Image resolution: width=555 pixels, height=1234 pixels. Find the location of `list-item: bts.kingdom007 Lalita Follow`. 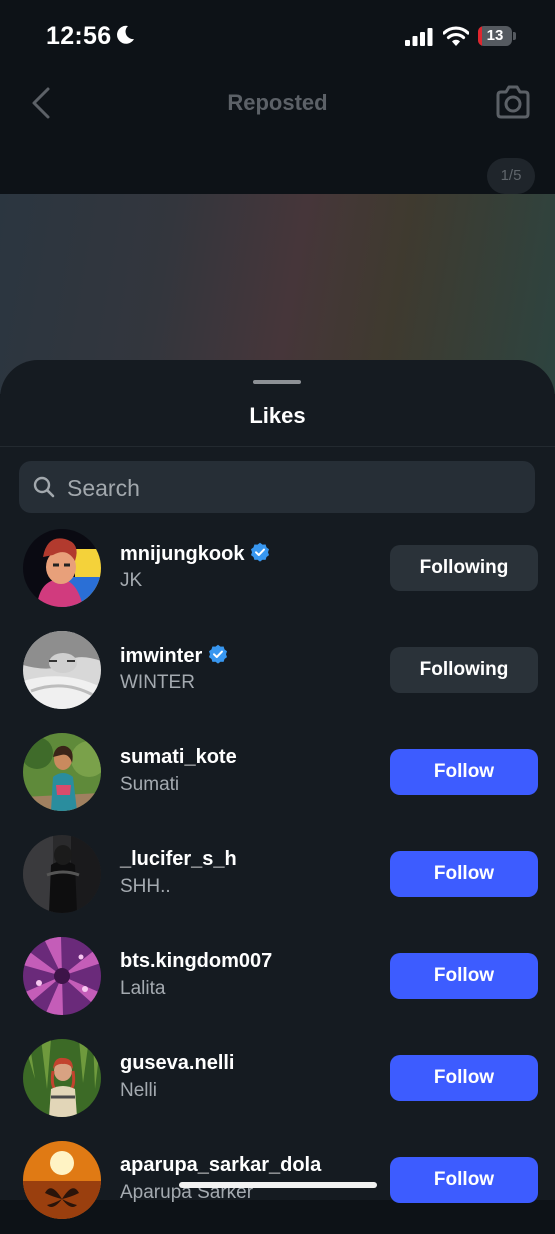

list-item: bts.kingdom007 Lalita Follow is located at coordinates (277, 979).